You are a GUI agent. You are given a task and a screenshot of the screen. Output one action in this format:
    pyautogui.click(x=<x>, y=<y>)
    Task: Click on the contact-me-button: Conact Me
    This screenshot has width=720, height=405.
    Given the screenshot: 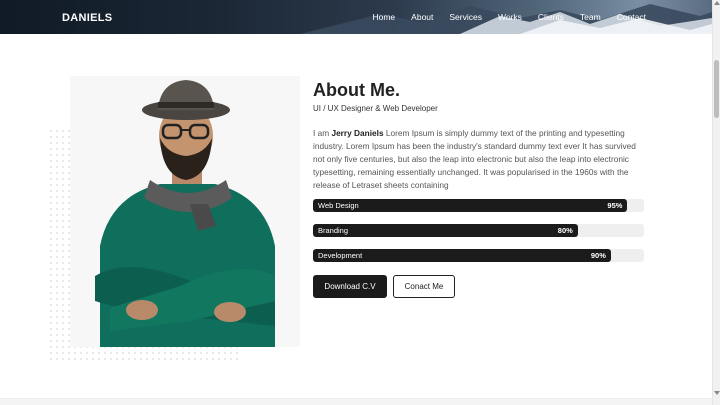 What is the action you would take?
    pyautogui.click(x=424, y=286)
    